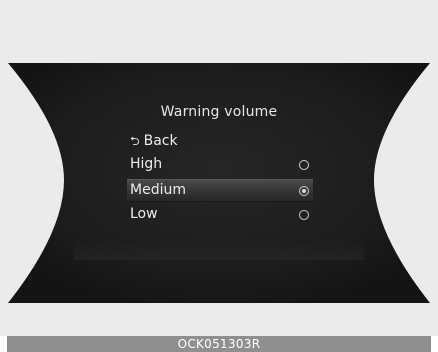 This screenshot has height=352, width=438. Describe the element at coordinates (144, 214) in the screenshot. I see `option-label: Low` at that location.